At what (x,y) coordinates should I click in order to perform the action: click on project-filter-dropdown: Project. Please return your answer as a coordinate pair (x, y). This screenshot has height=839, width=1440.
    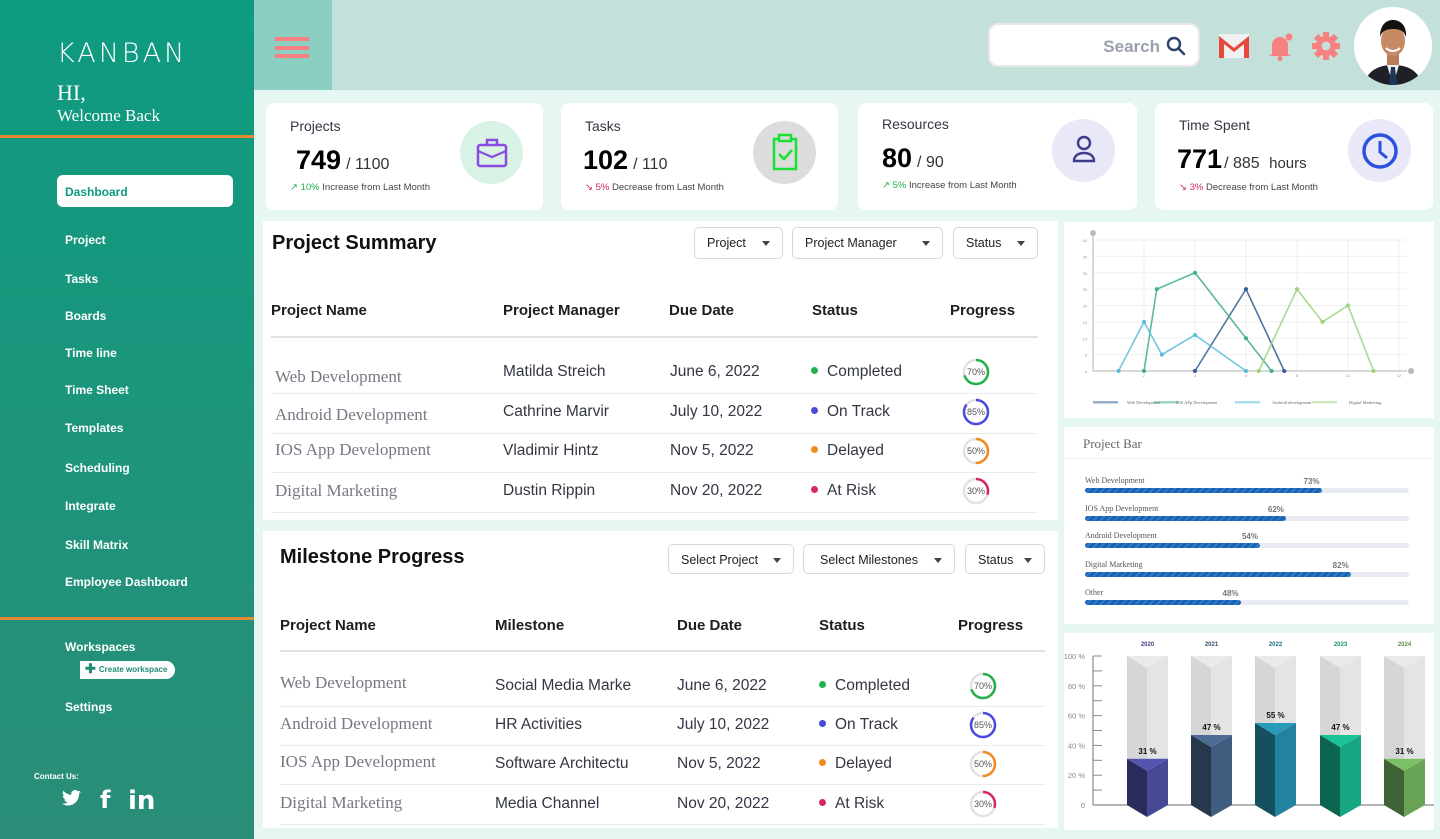
    Looking at the image, I should click on (738, 243).